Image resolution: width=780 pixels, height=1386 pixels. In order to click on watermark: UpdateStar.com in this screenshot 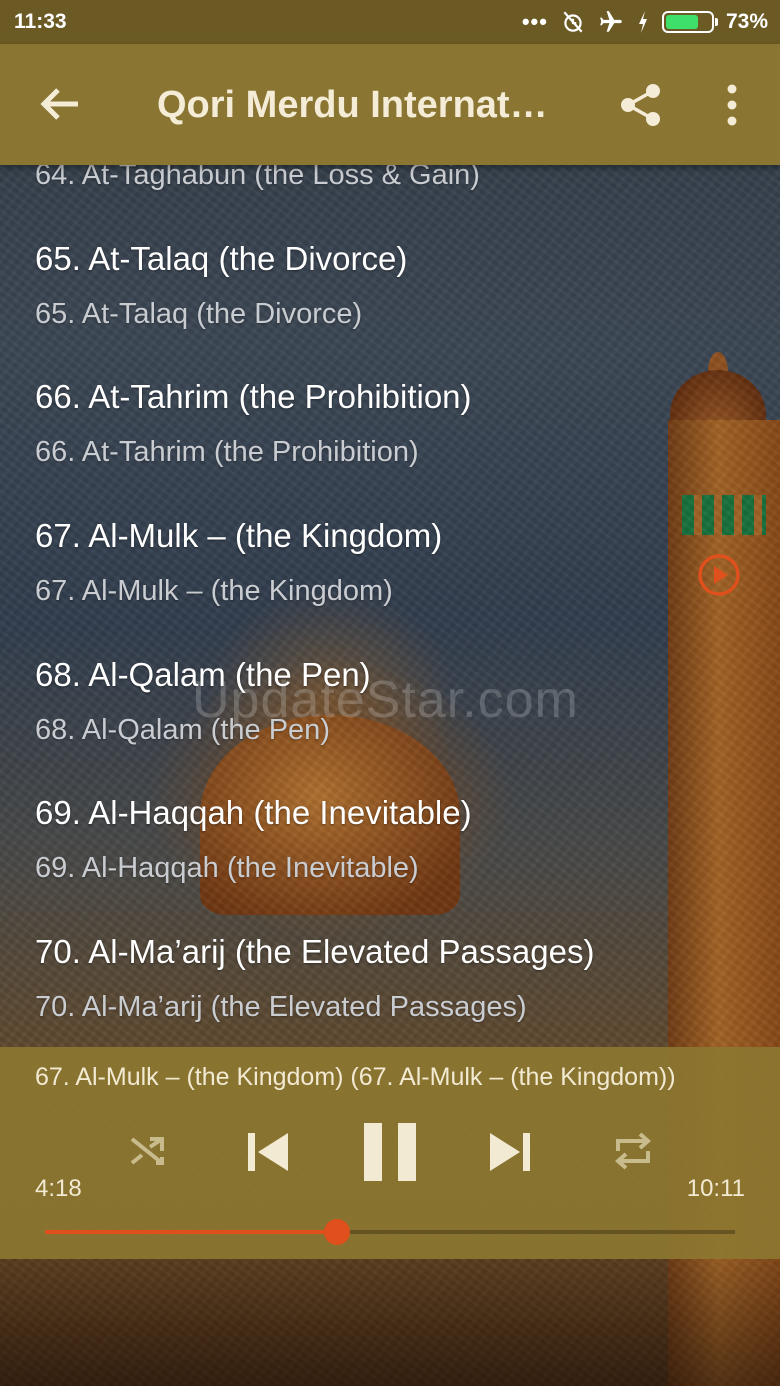, I will do `click(385, 700)`.